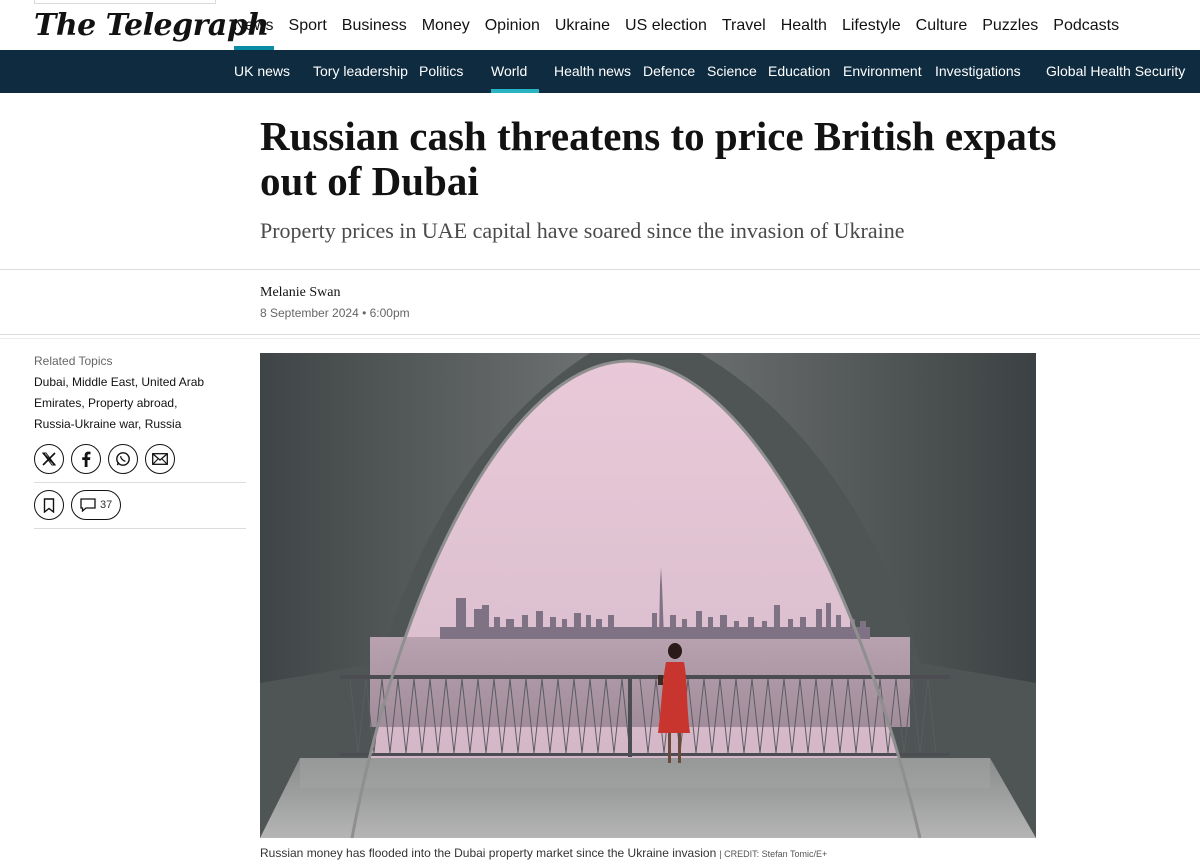  Describe the element at coordinates (125, 2) in the screenshot. I see `masthead-top-border` at that location.